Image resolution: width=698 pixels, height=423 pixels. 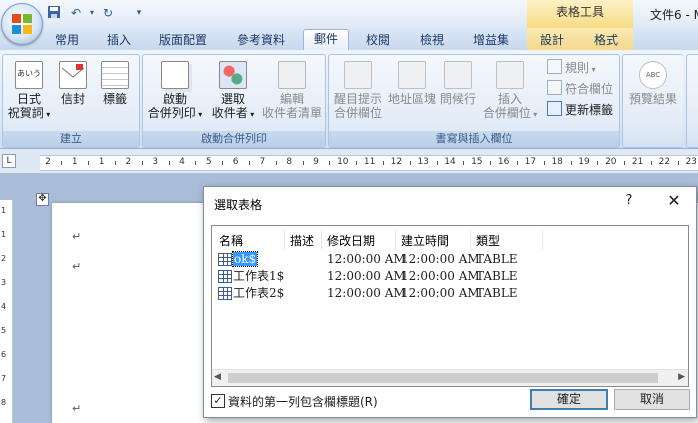 I want to click on labels-button: 標籤, so click(x=115, y=83).